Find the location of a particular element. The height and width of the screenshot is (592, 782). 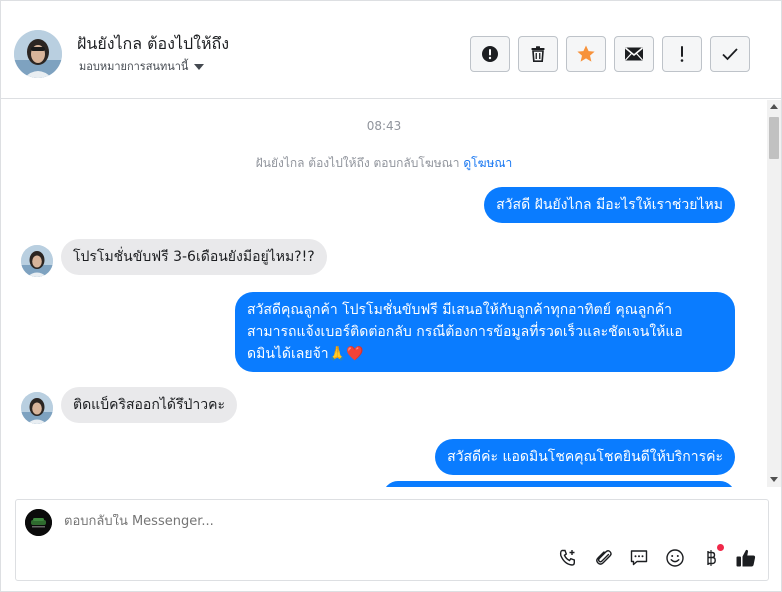

contact-name: ฝันยังไกล ต้องไปให้ถึง is located at coordinates (153, 44).